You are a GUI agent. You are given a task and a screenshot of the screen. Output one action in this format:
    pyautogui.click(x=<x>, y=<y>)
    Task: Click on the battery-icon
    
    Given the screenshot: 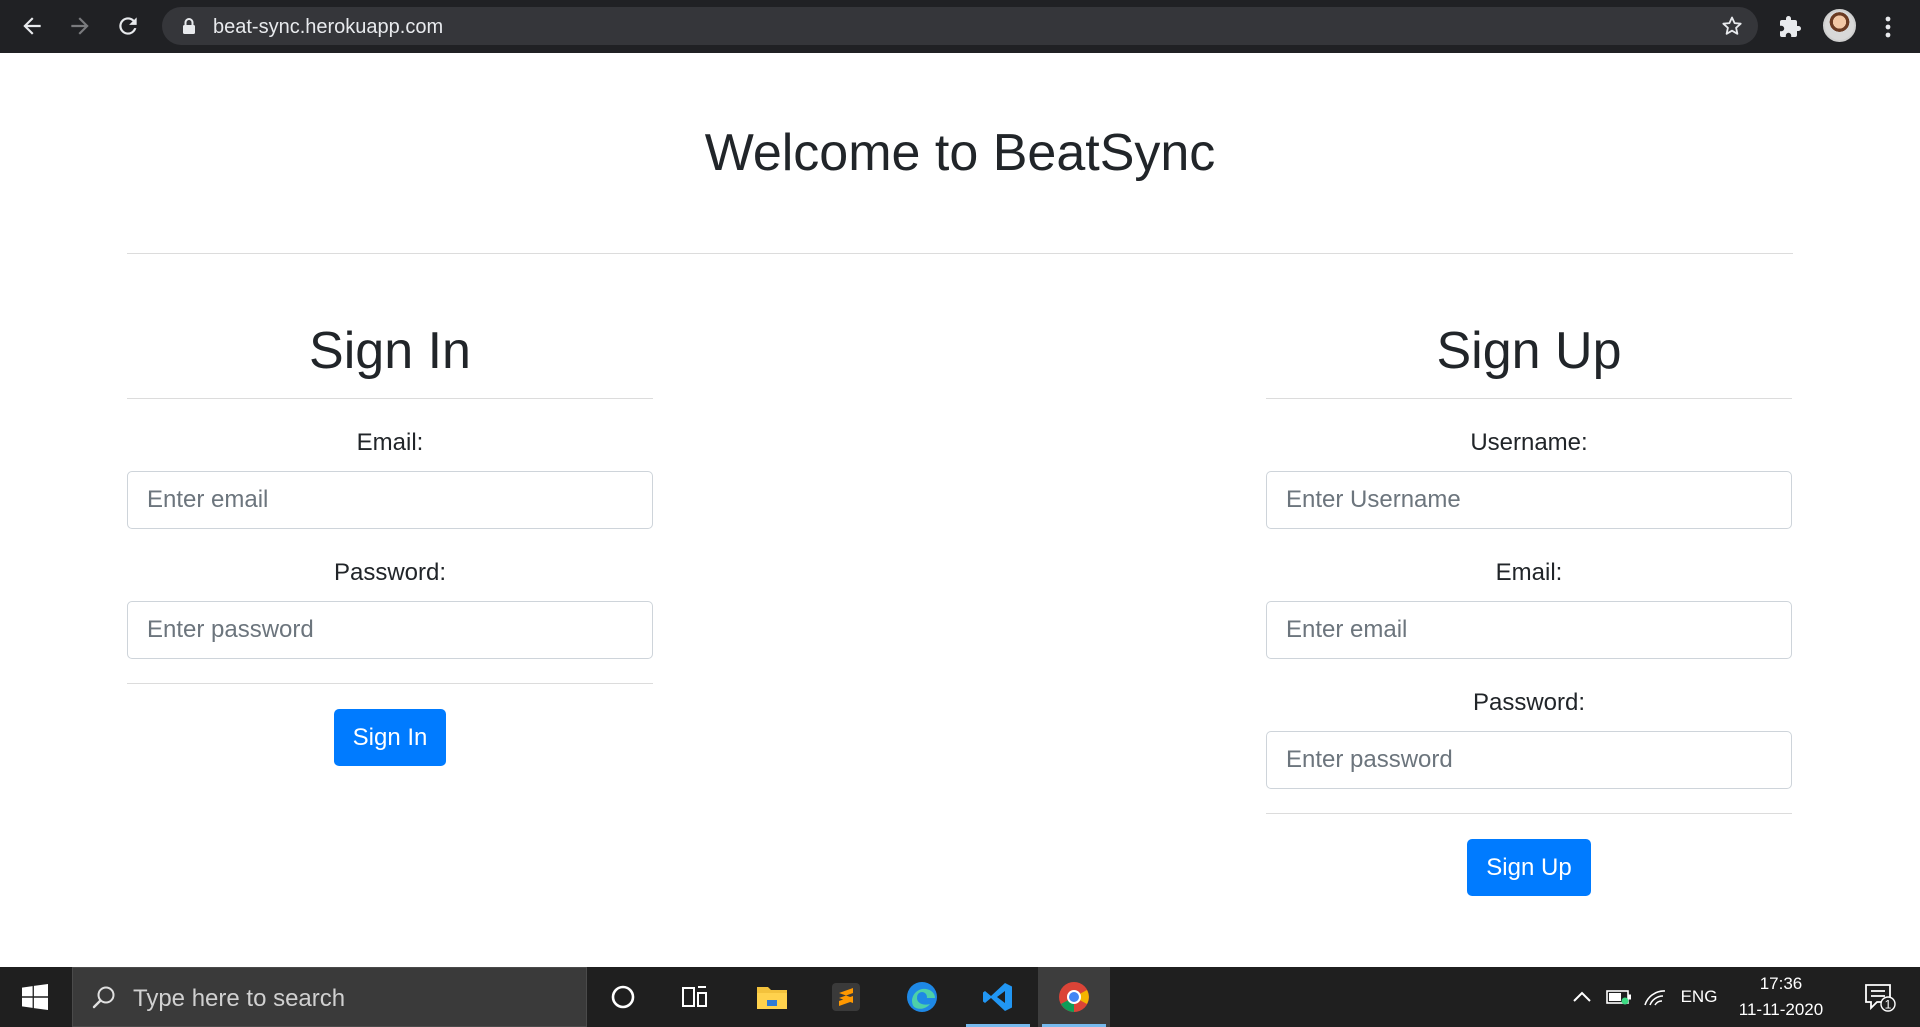 What is the action you would take?
    pyautogui.click(x=1618, y=997)
    